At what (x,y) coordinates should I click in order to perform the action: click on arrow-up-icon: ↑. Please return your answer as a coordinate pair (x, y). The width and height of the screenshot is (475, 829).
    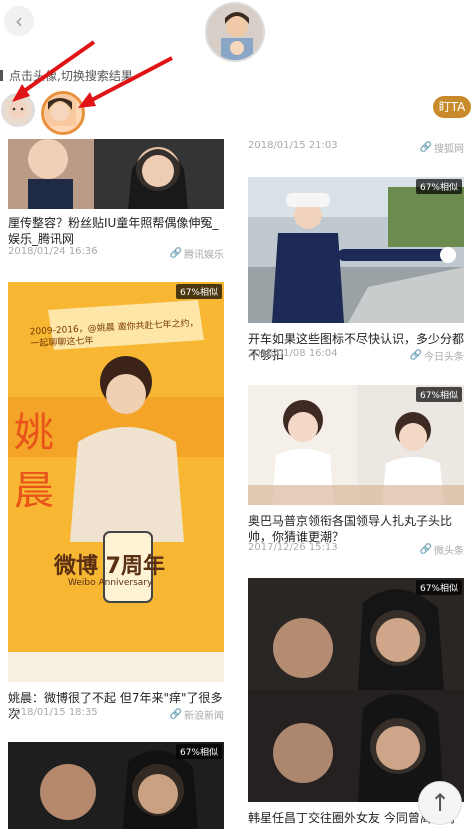
    Looking at the image, I should click on (440, 803).